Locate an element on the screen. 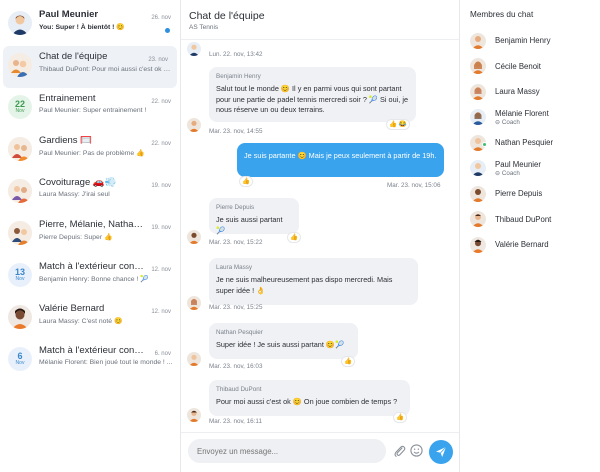  message-text: Super idée ! Je suis aussi partant 😊🎾 is located at coordinates (280, 345).